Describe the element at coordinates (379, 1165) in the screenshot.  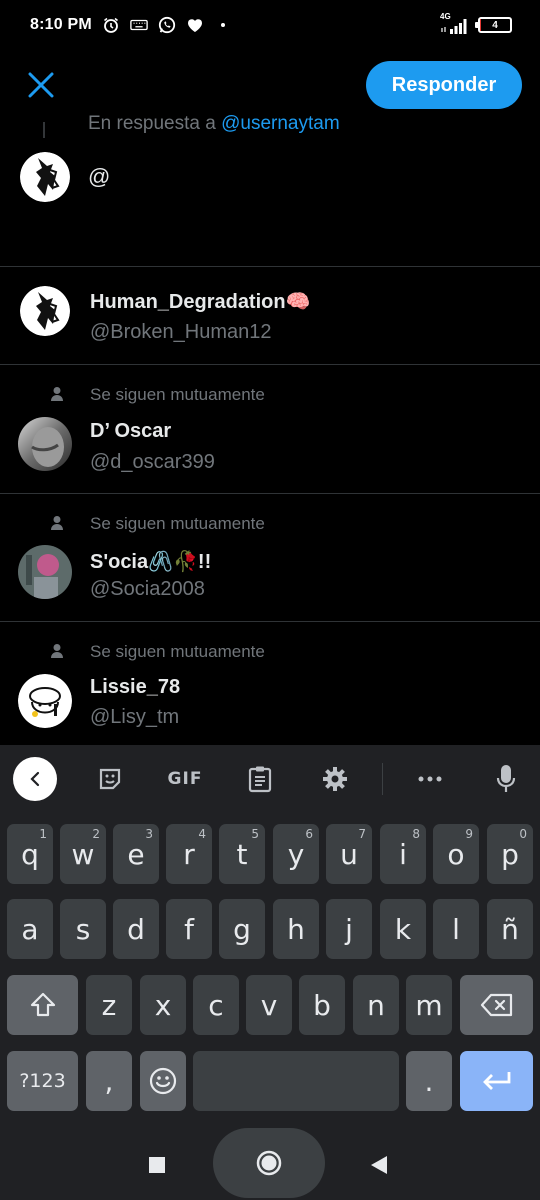
I see `back-button` at that location.